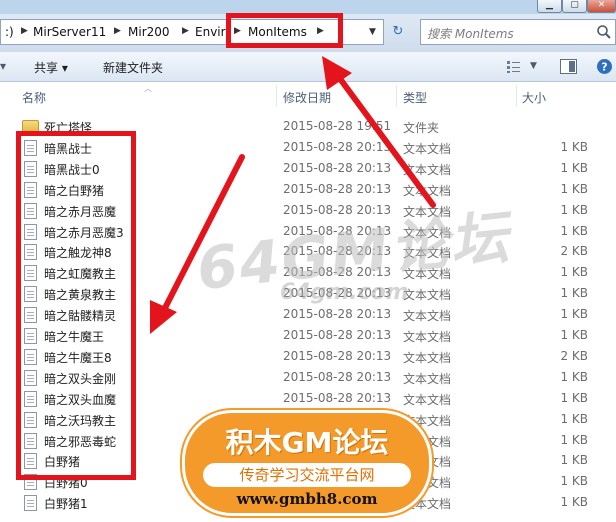 The height and width of the screenshot is (522, 616). Describe the element at coordinates (307, 442) in the screenshot. I see `badge-title: 积木GM论坛` at that location.